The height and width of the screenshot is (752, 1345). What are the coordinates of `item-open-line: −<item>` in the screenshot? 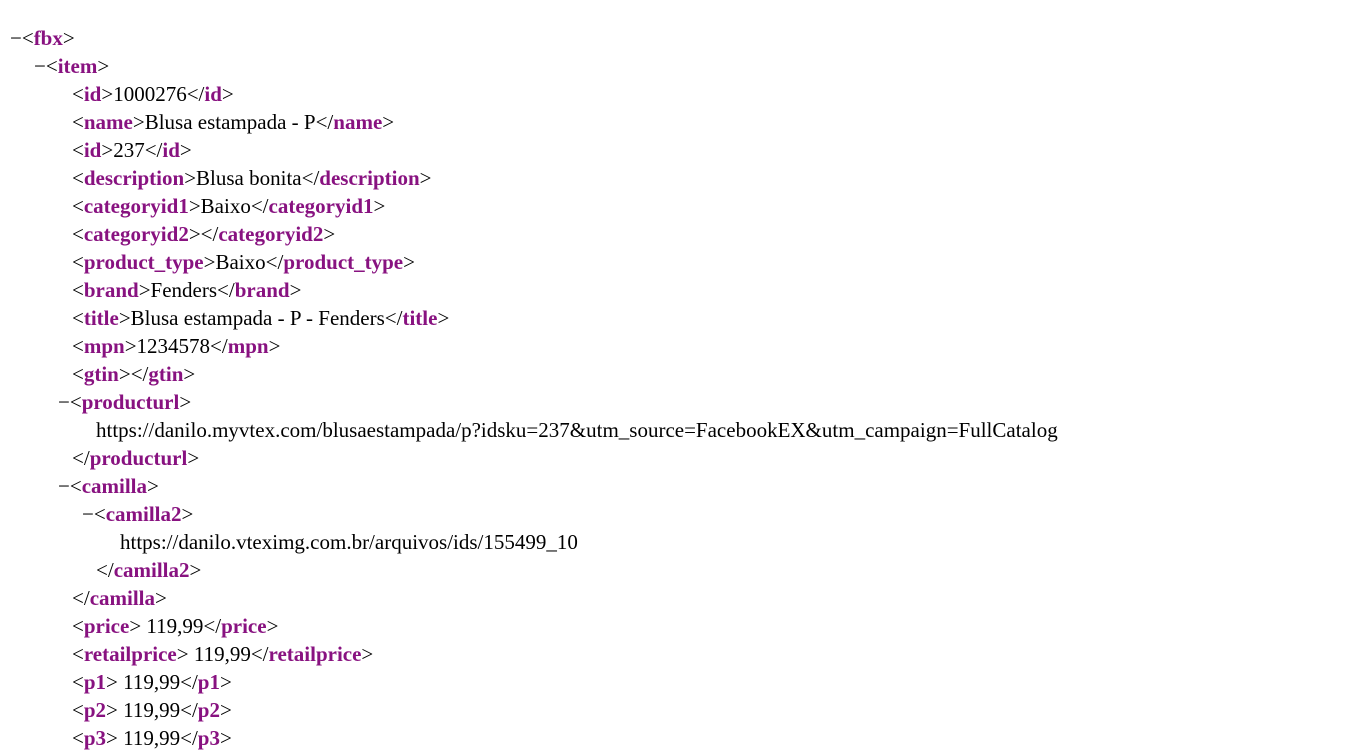 It's located at (72, 66).